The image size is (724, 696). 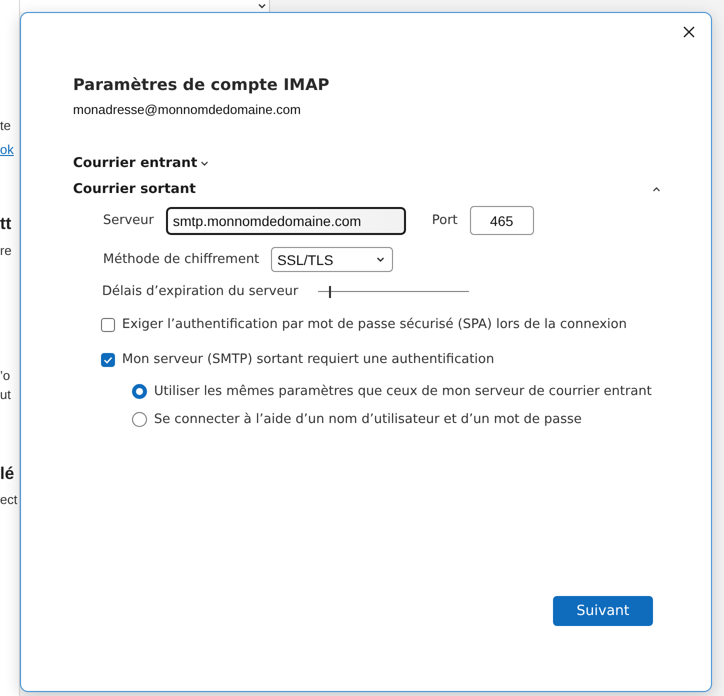 What do you see at coordinates (403, 391) in the screenshot?
I see `option-label: Utiliser les mêmes paramètres que ceux de mon serveur de courrier entrant` at bounding box center [403, 391].